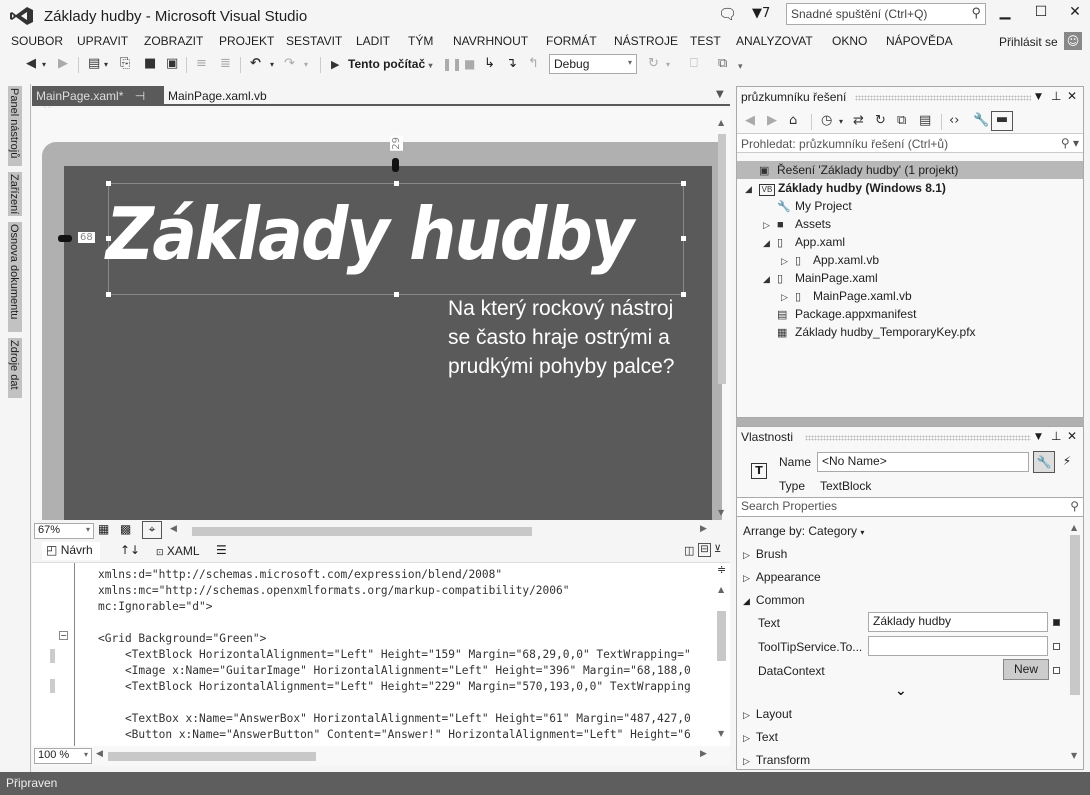 This screenshot has width=1090, height=795. What do you see at coordinates (772, 120) in the screenshot?
I see `forward-icon: ▶` at bounding box center [772, 120].